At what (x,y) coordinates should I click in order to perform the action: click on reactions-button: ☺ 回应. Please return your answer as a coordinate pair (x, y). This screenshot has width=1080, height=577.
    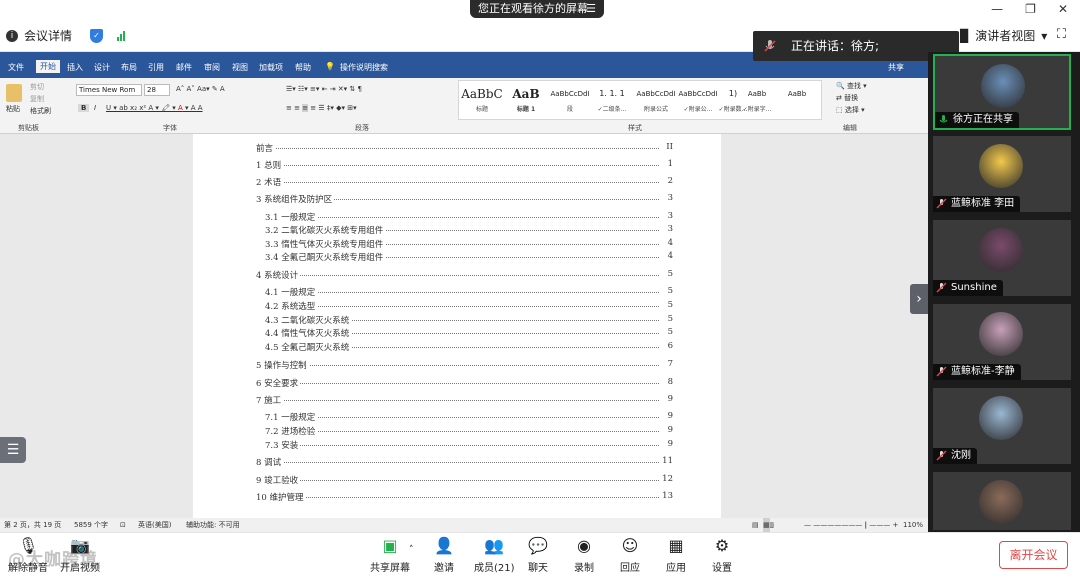
    Looking at the image, I should click on (630, 556).